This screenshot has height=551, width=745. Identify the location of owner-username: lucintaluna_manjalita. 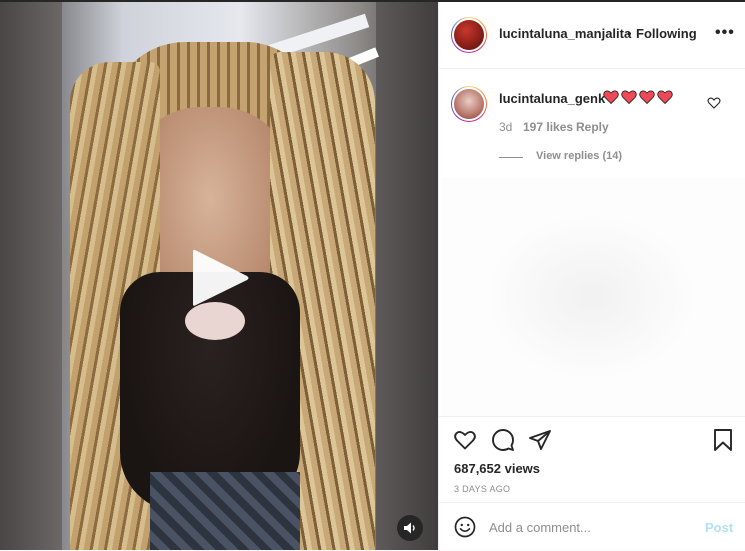
(565, 33).